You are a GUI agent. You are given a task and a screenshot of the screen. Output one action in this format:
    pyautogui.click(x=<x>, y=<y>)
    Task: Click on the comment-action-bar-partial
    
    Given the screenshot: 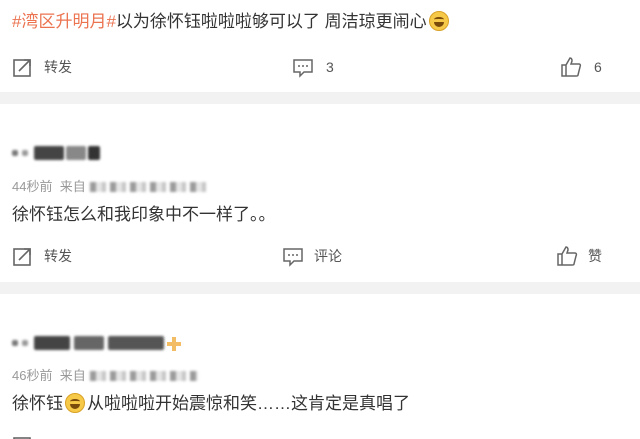 What is the action you would take?
    pyautogui.click(x=320, y=435)
    